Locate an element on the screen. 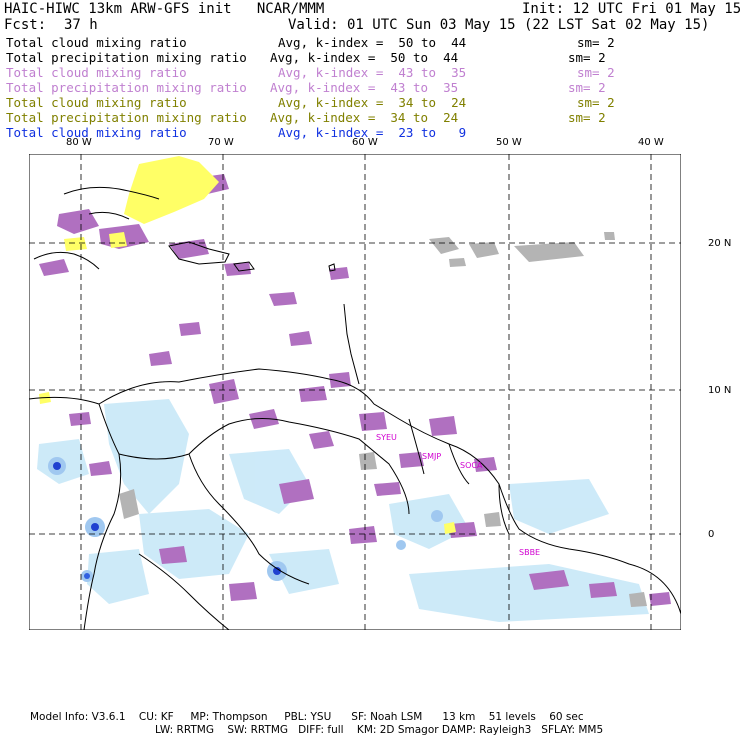  station-label: SOCA is located at coordinates (471, 465).